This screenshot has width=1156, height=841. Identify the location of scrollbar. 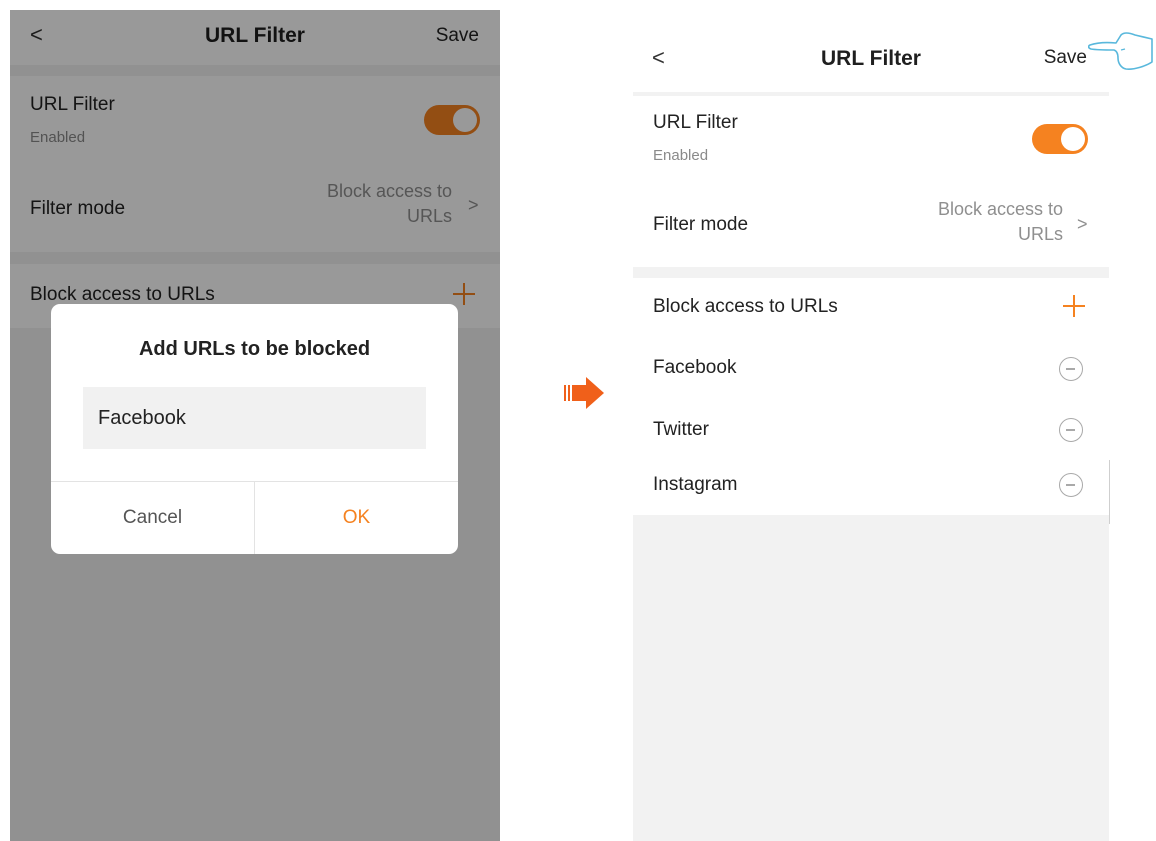
(1109, 492).